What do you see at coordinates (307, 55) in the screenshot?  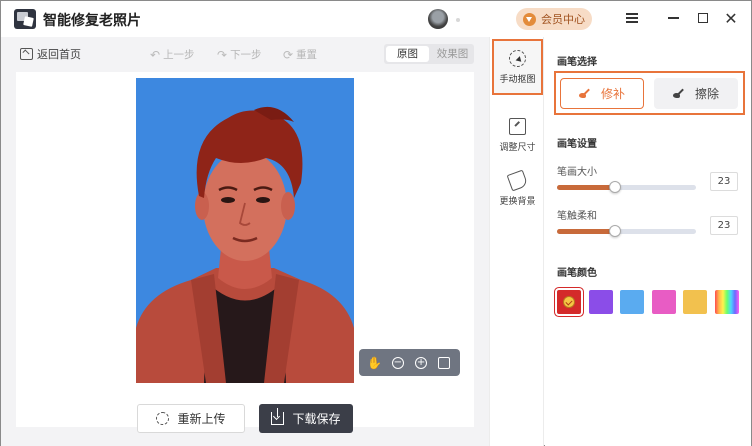 I see `reset-label: 重置` at bounding box center [307, 55].